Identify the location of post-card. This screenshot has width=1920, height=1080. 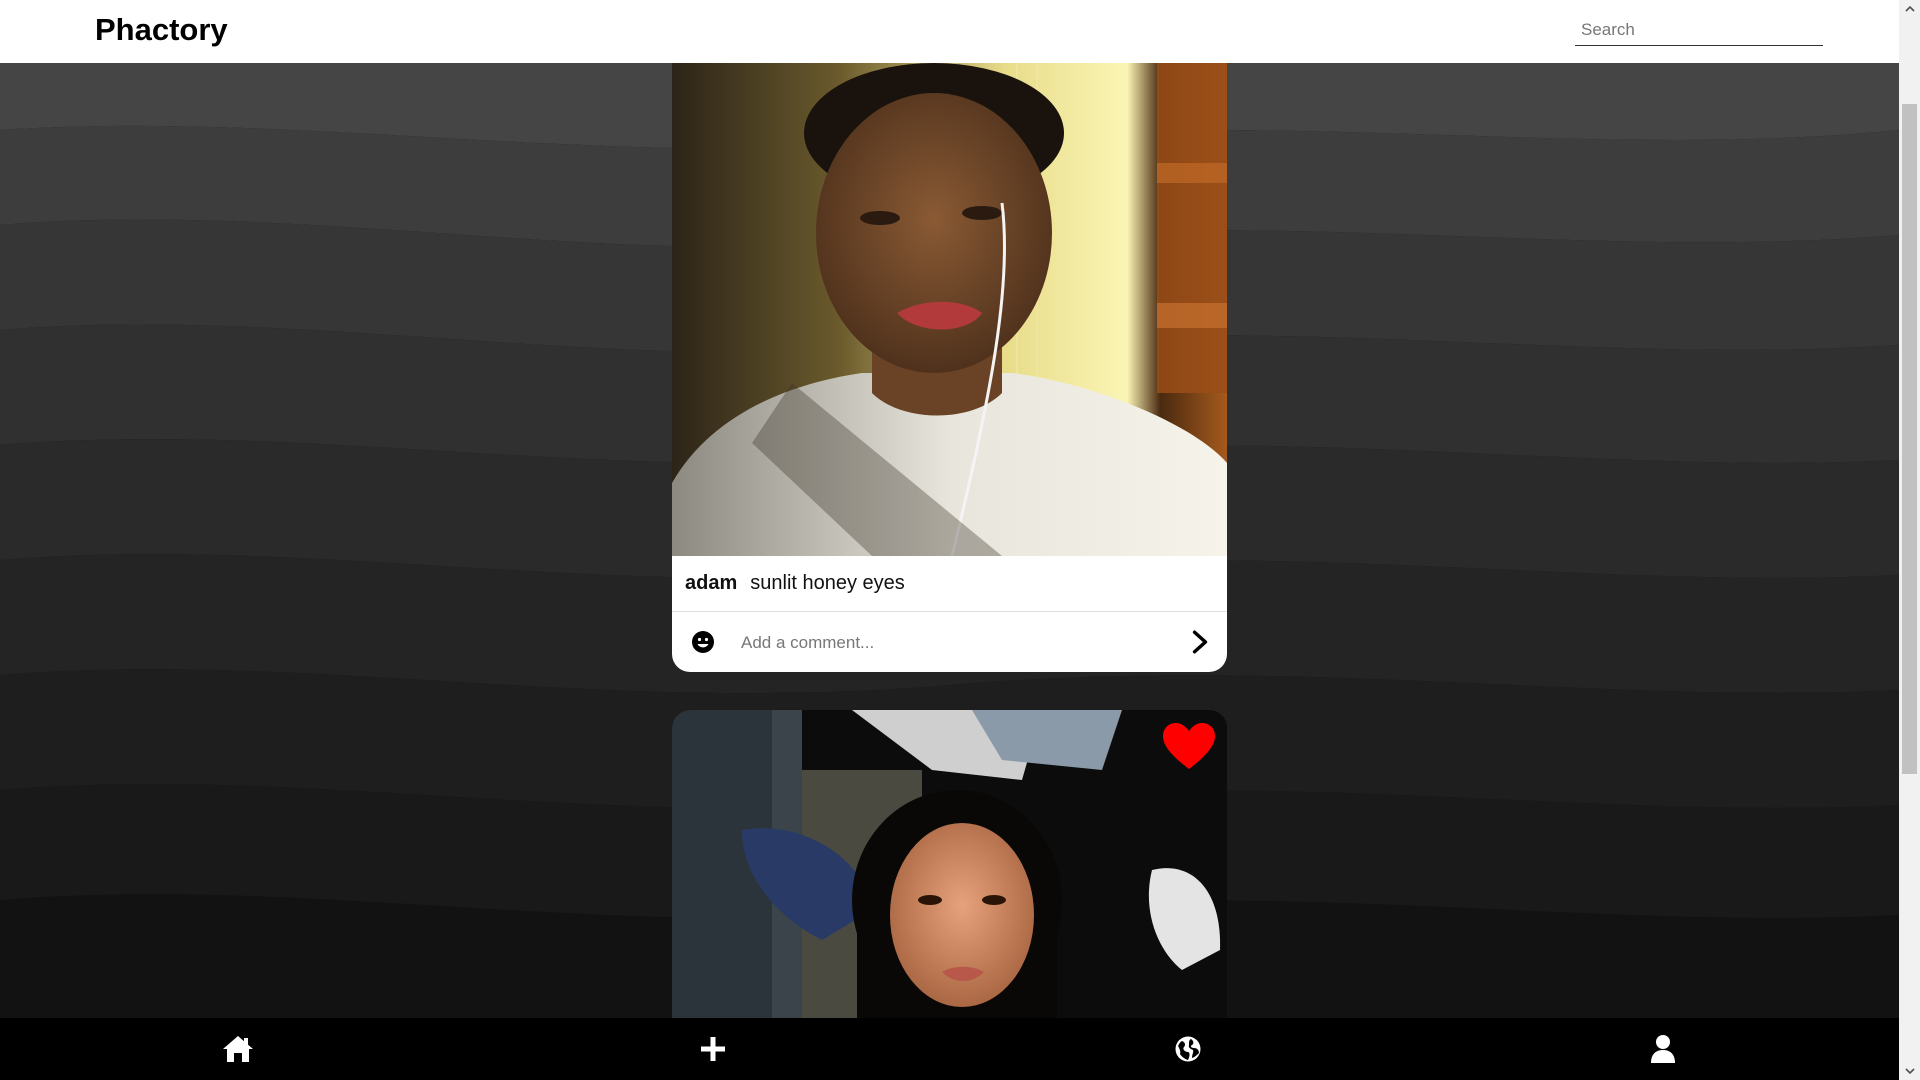
(949, 875).